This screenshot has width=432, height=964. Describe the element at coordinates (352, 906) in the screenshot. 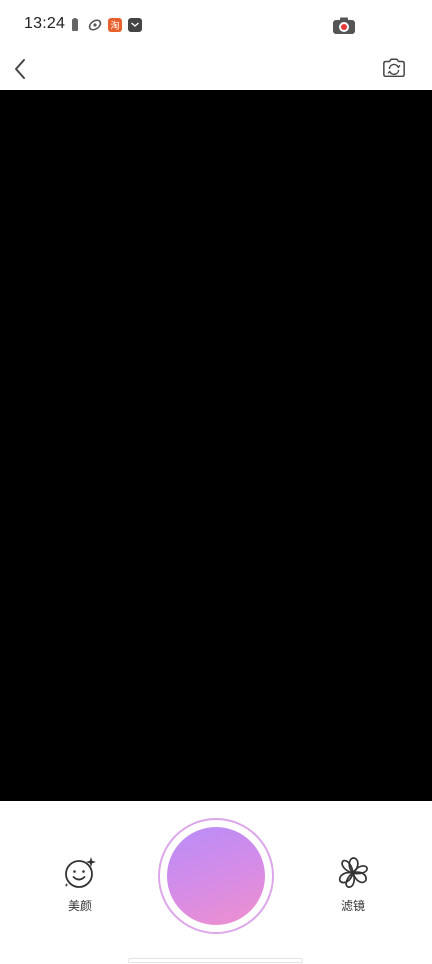

I see `filter-label: 滤镜` at that location.